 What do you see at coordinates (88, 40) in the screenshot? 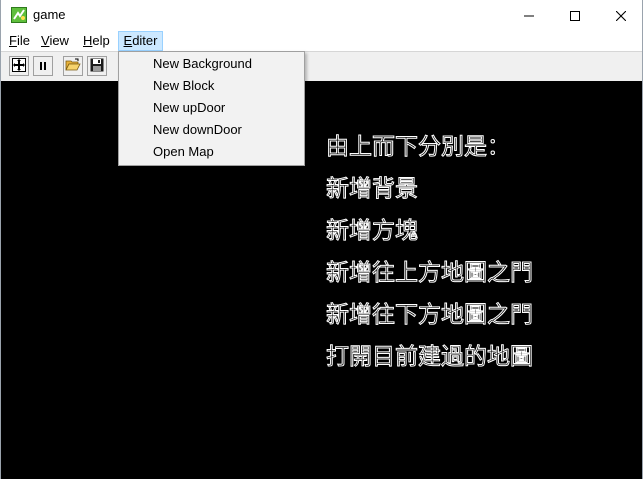
I see `menu-help-mnemonic: H` at bounding box center [88, 40].